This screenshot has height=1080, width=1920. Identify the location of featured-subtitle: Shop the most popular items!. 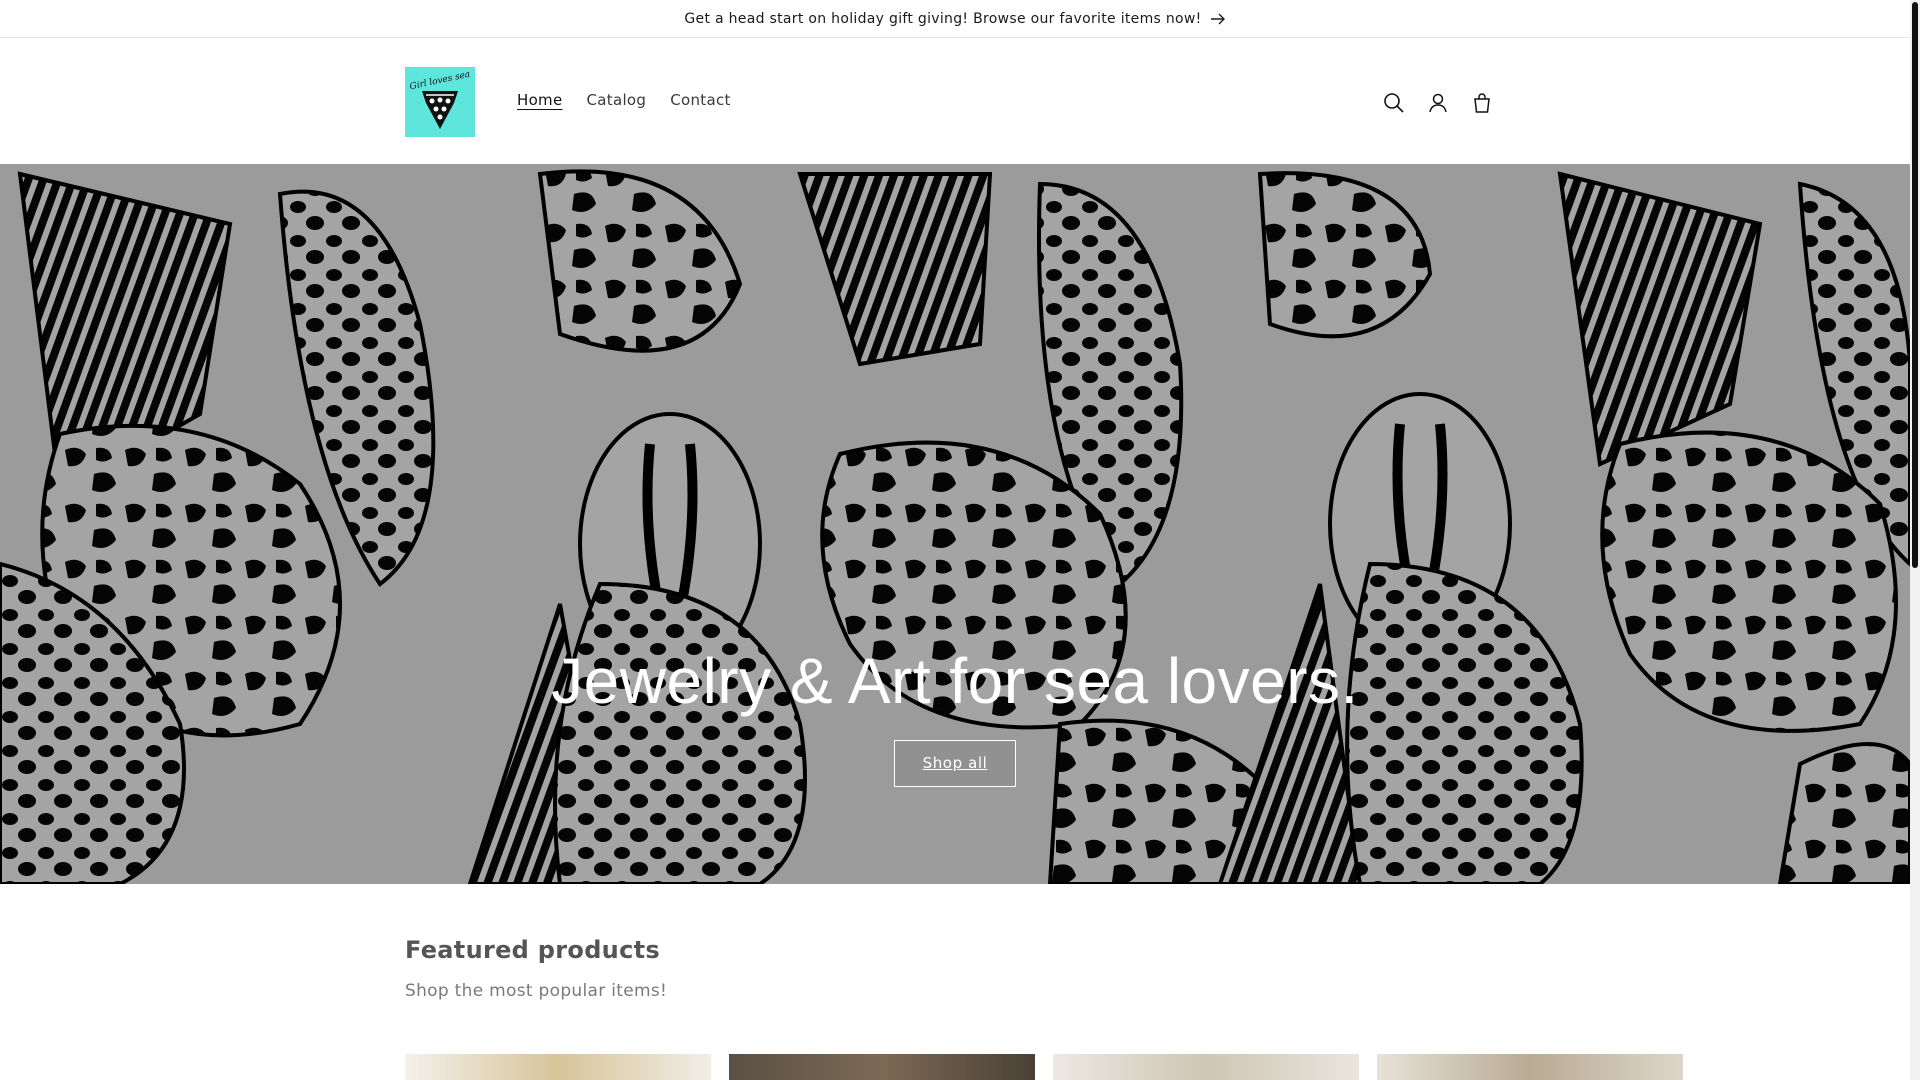
(536, 991).